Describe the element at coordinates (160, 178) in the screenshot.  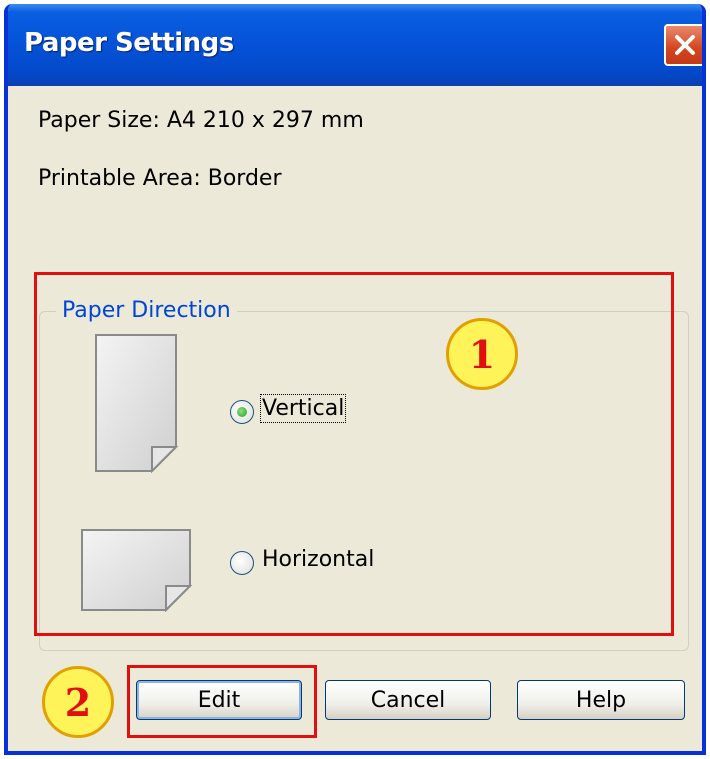
I see `printable-area-text: Printable Area: Border` at that location.